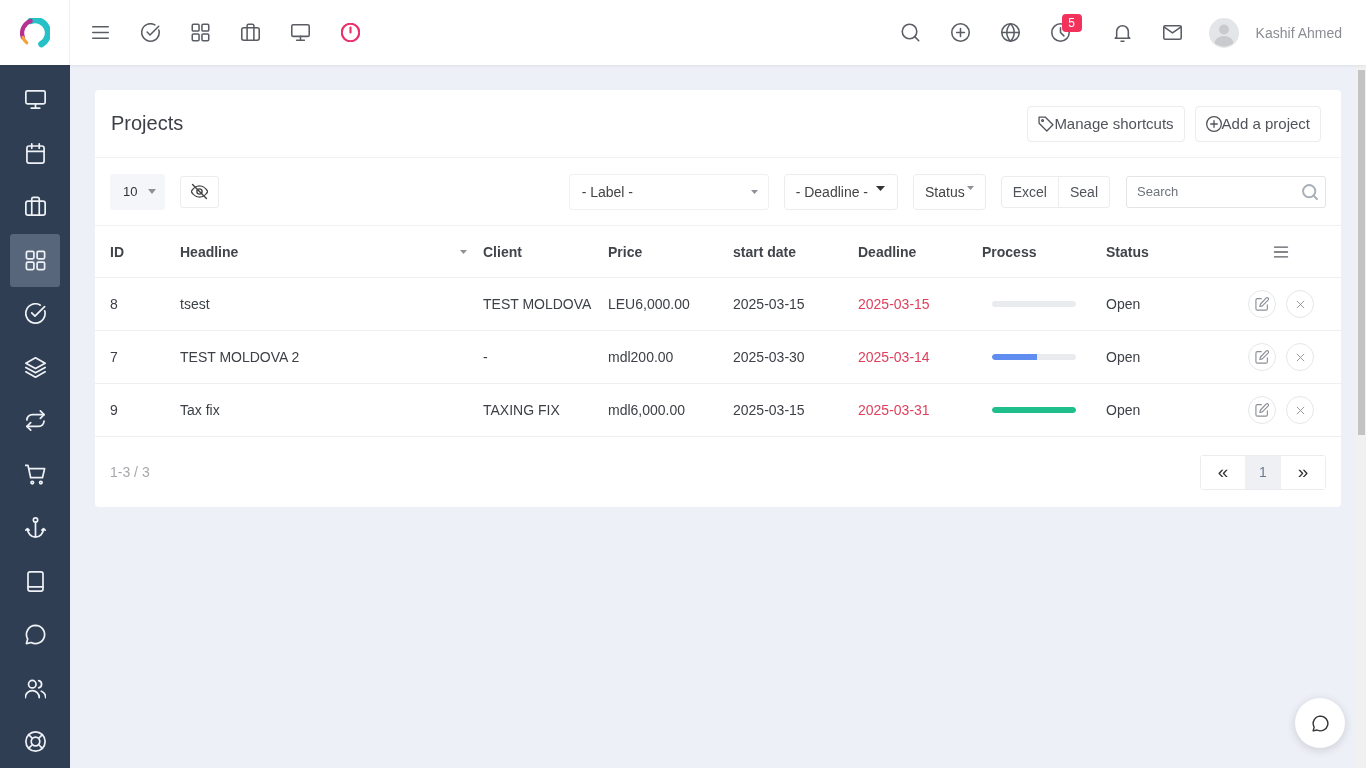  What do you see at coordinates (137, 191) in the screenshot?
I see `page-size-select: 10` at bounding box center [137, 191].